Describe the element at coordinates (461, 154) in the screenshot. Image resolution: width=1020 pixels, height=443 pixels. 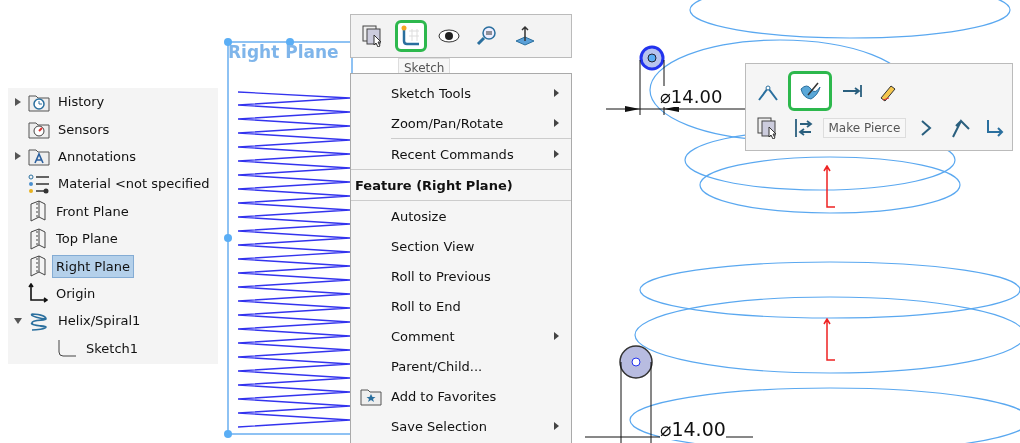
I see `menu-item: Recent Commands` at that location.